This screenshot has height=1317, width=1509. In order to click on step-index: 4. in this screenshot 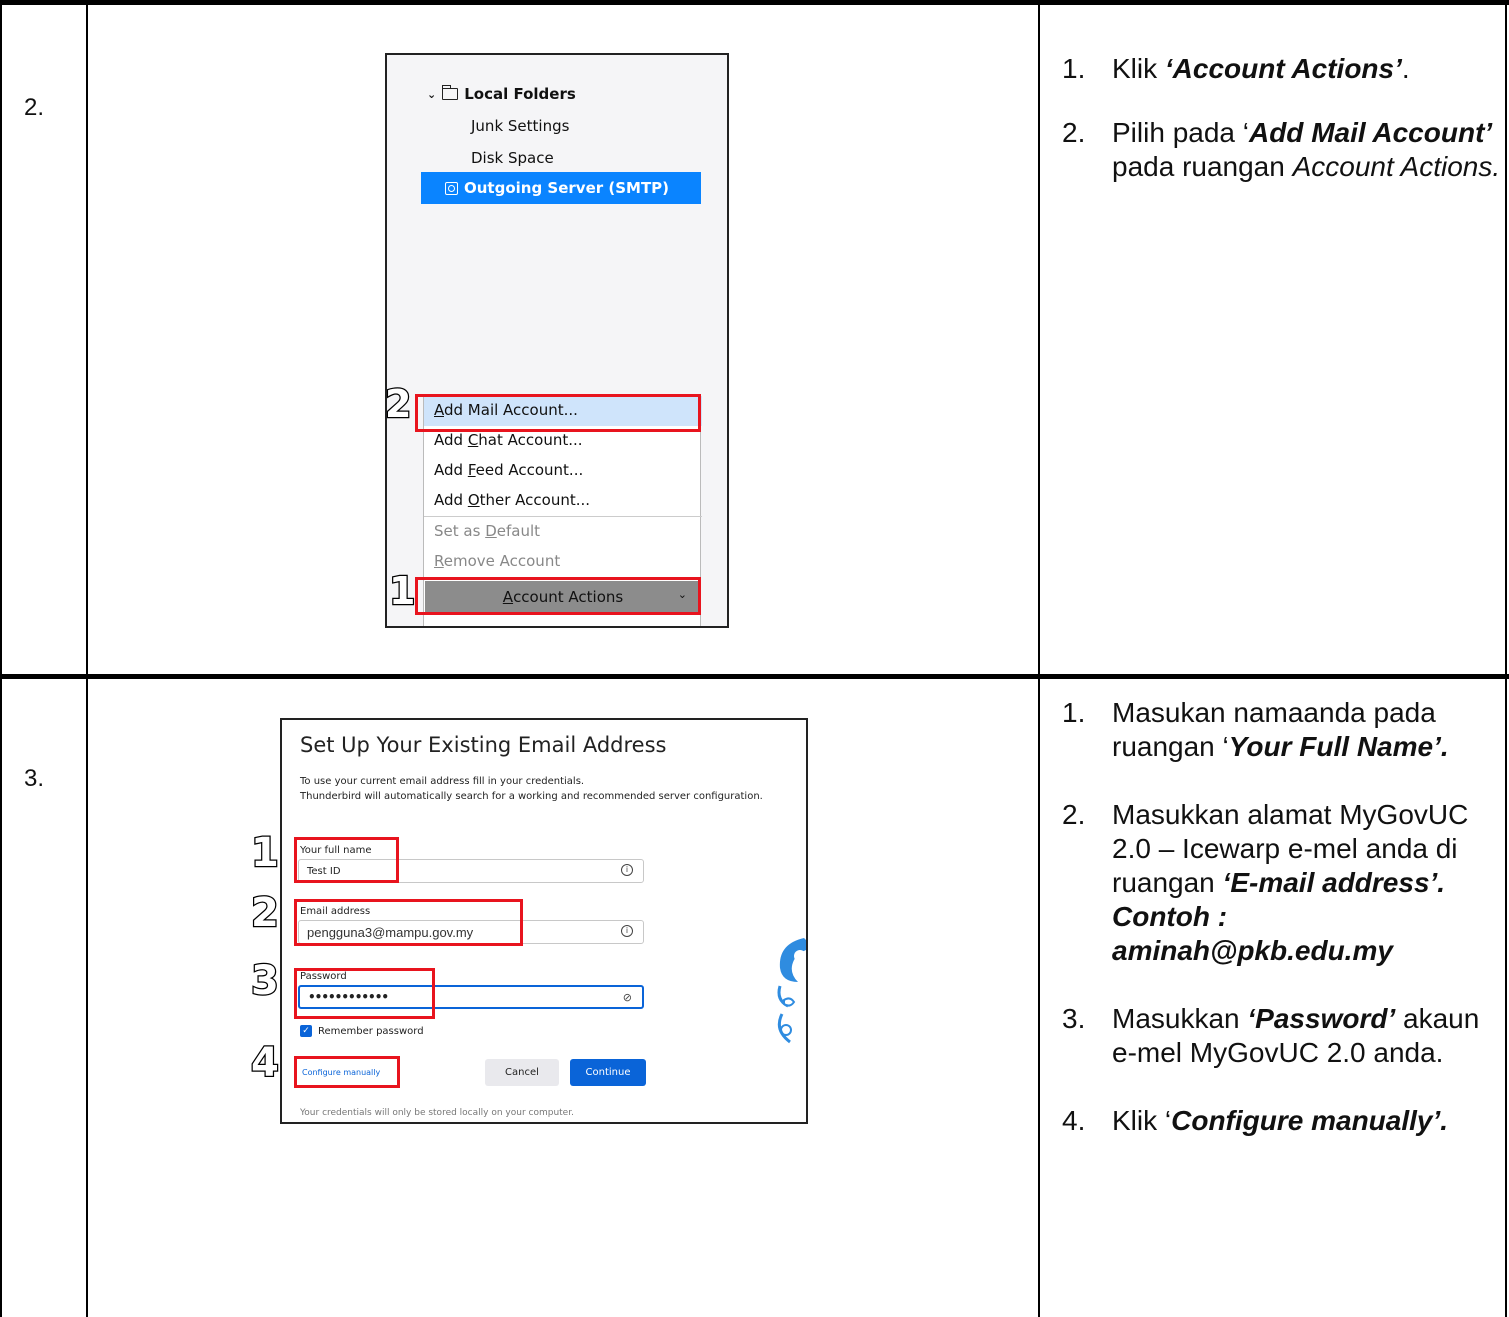, I will do `click(1074, 1120)`.